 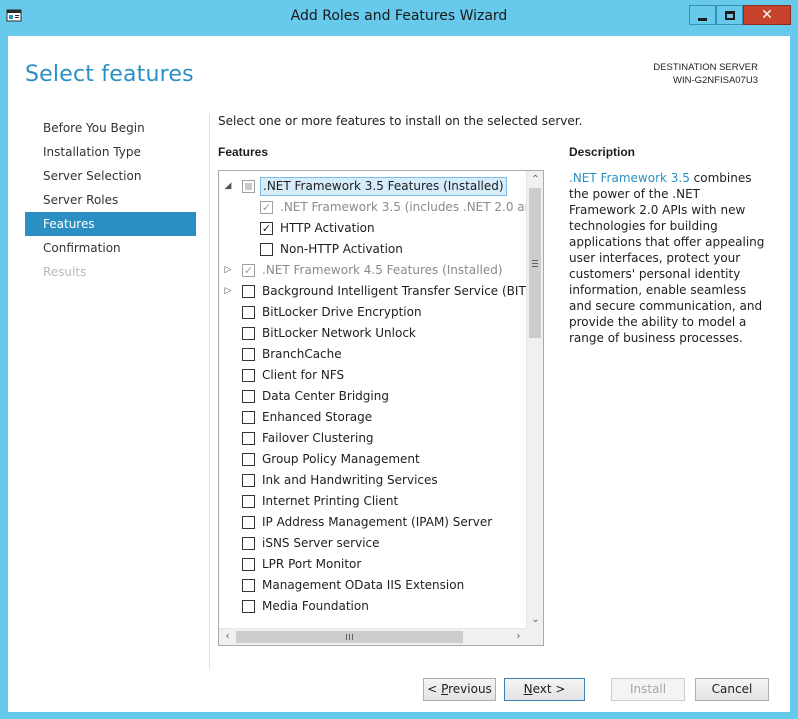 I want to click on feature-label: LPR Port Monitor, so click(x=311, y=564).